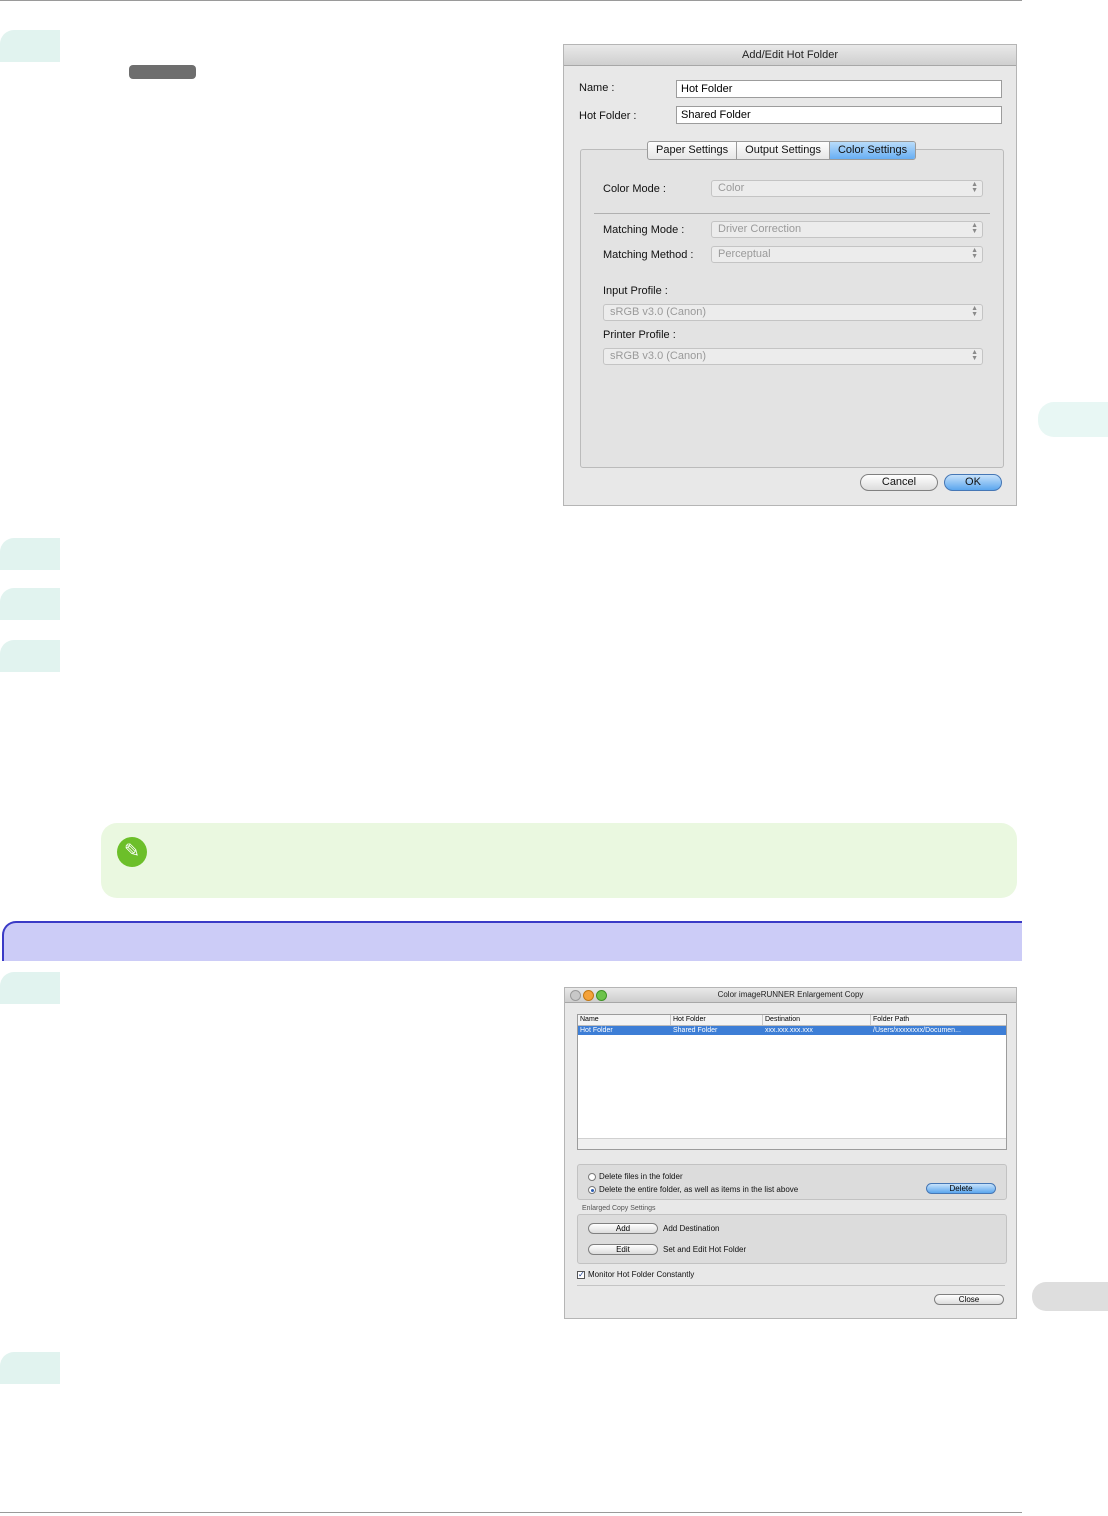 The height and width of the screenshot is (1516, 1108). What do you see at coordinates (619, 1208) in the screenshot?
I see `enlarged-copy-settings-label: Enlarged Copy Settings` at bounding box center [619, 1208].